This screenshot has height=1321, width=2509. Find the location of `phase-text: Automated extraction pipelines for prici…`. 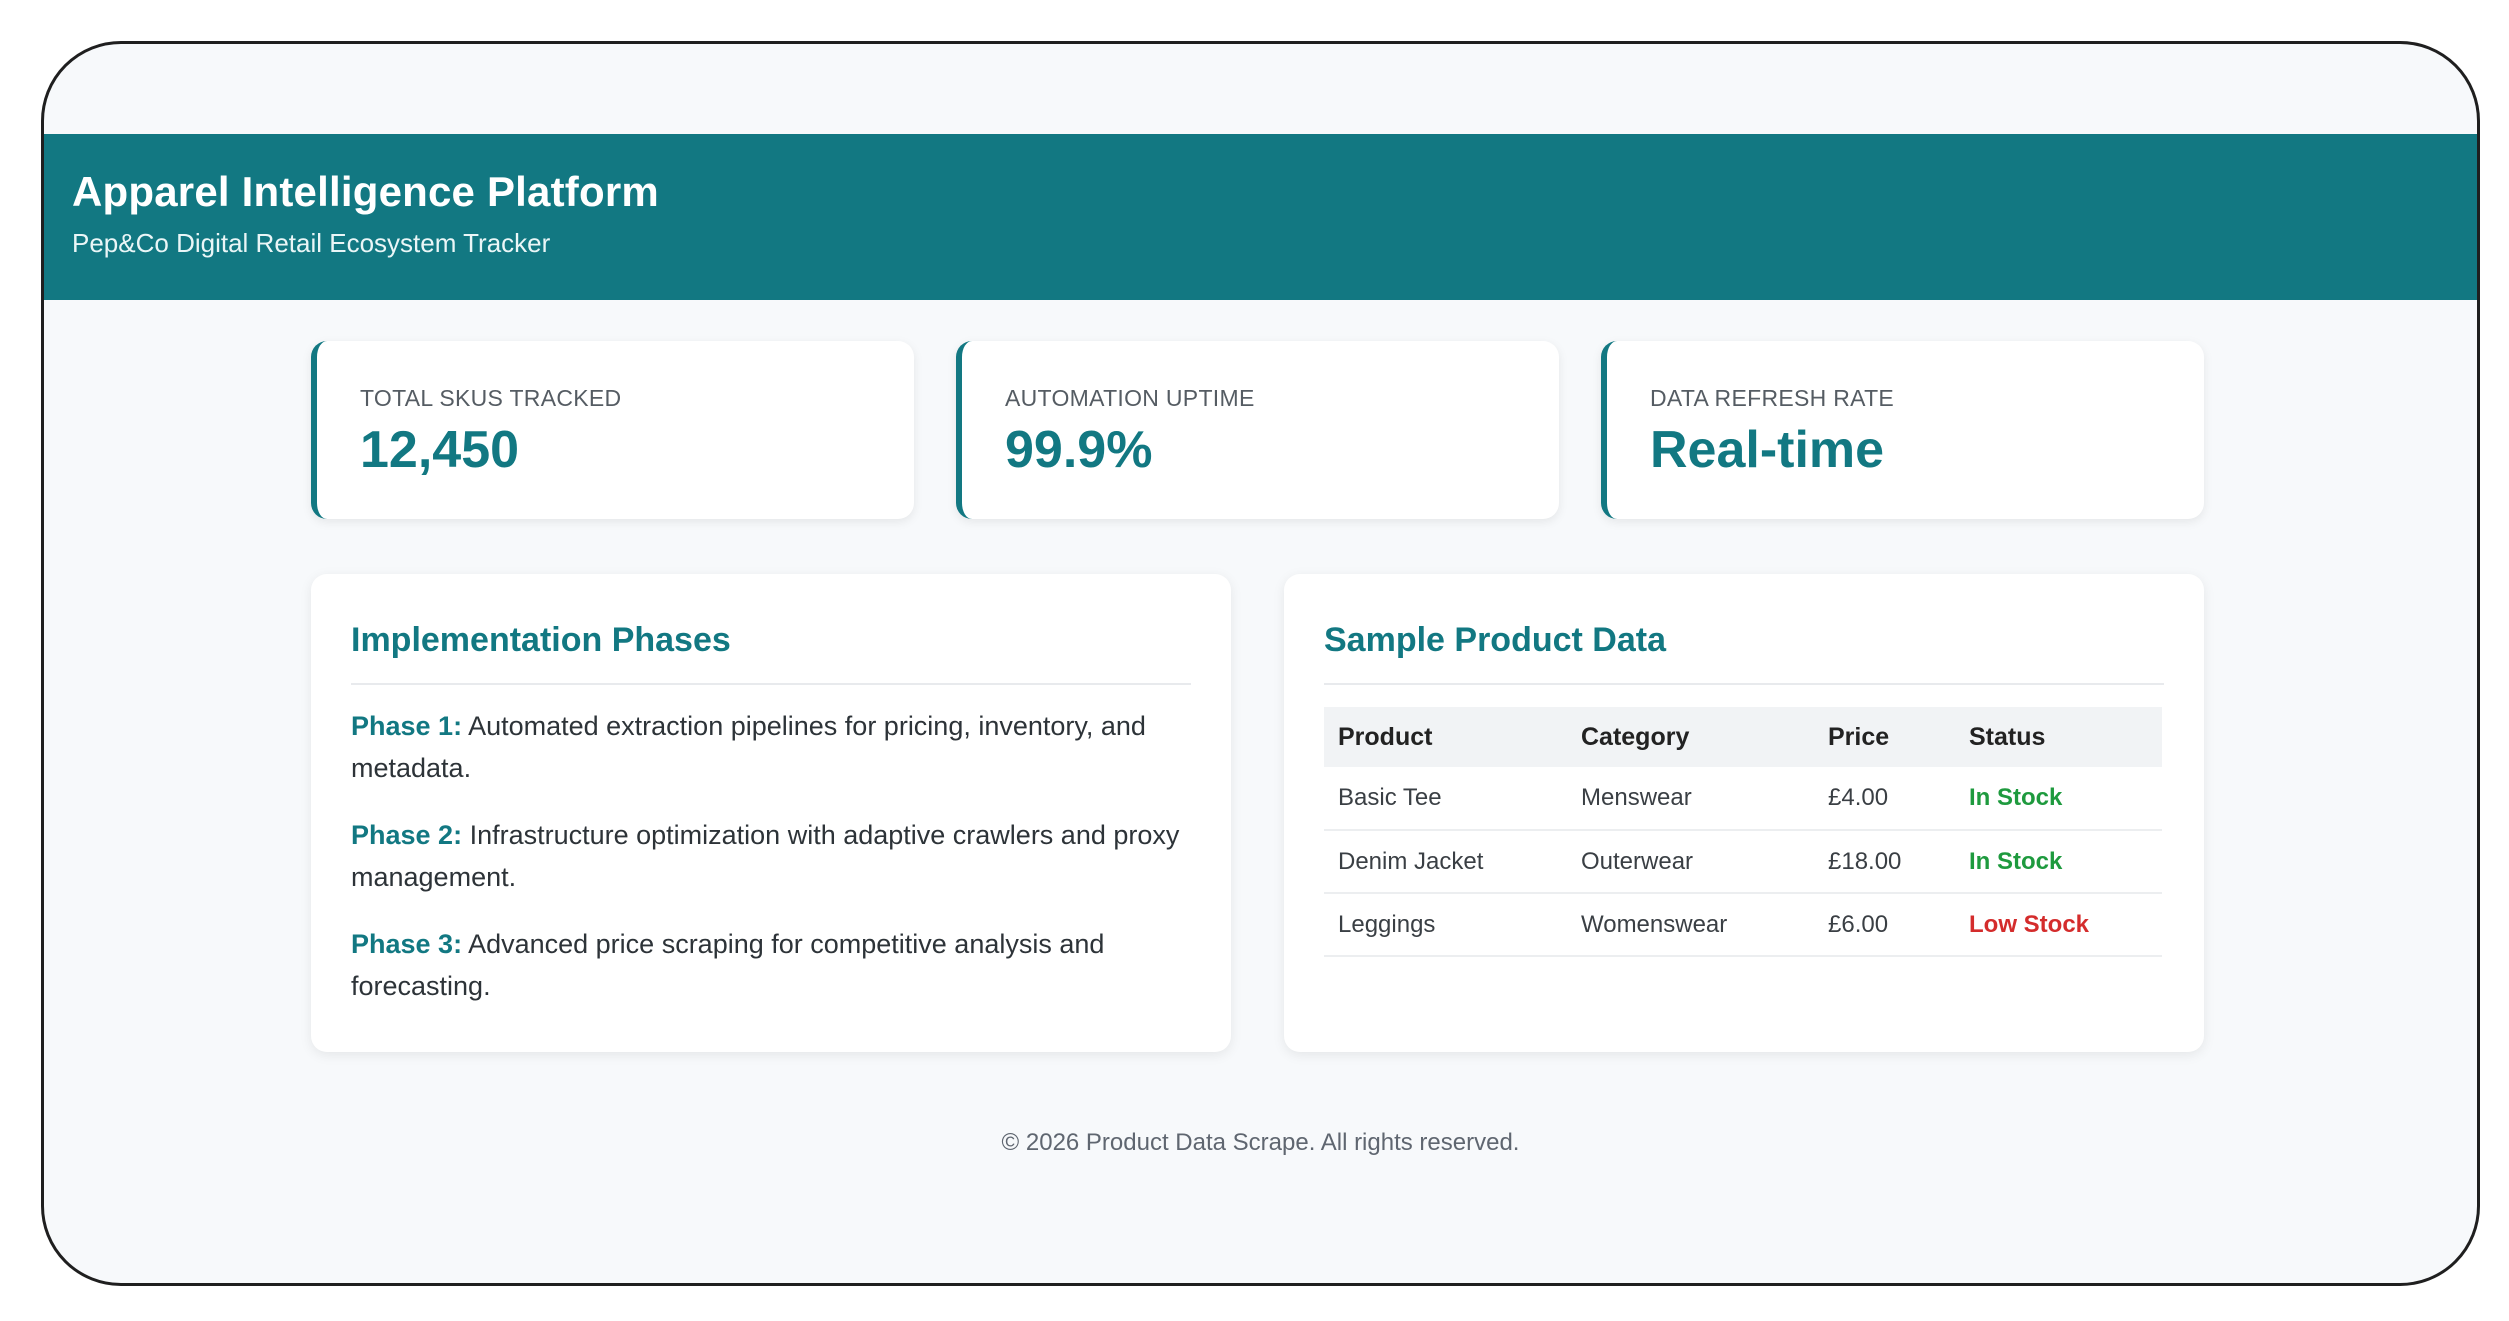

phase-text: Automated extraction pipelines for prici… is located at coordinates (748, 747).